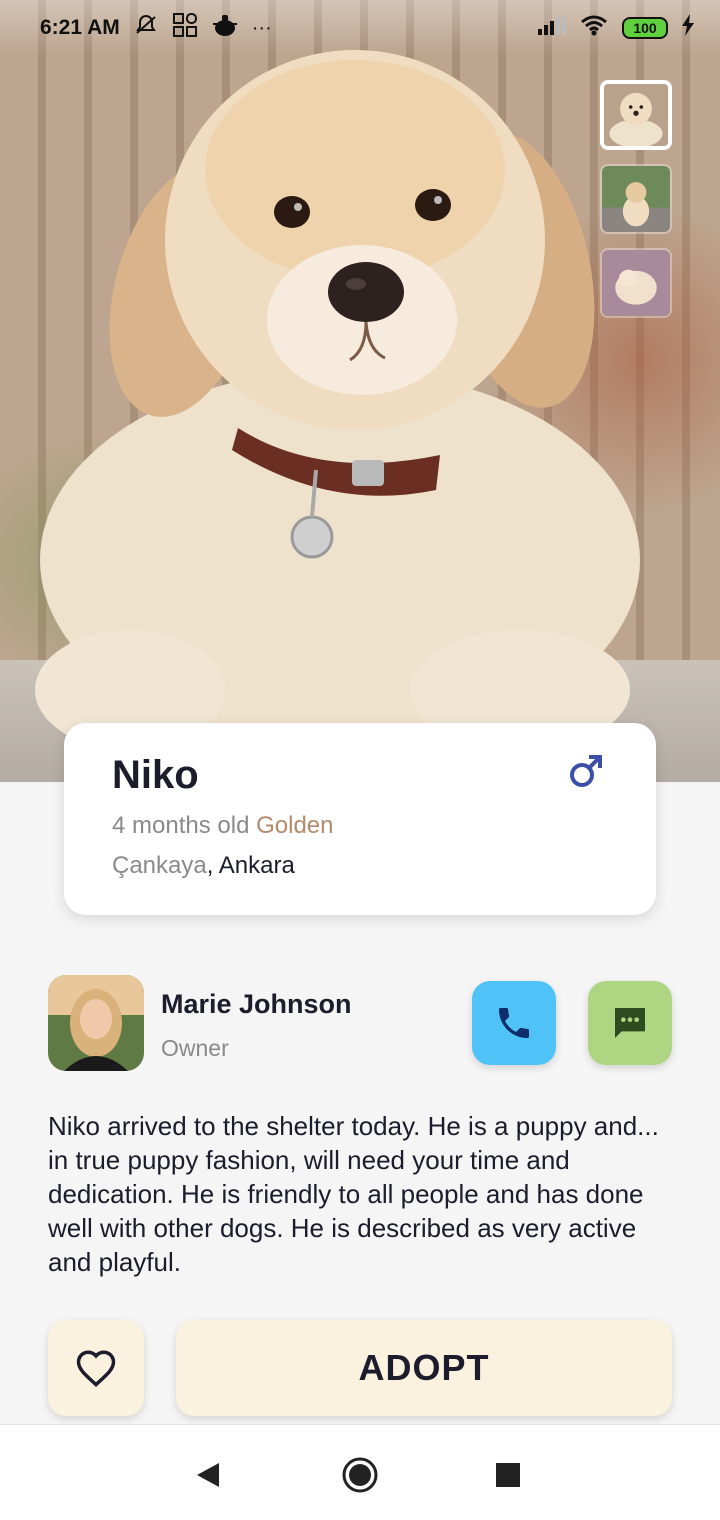  What do you see at coordinates (360, 1023) in the screenshot?
I see `owner-row: Marie Johnson Owner` at bounding box center [360, 1023].